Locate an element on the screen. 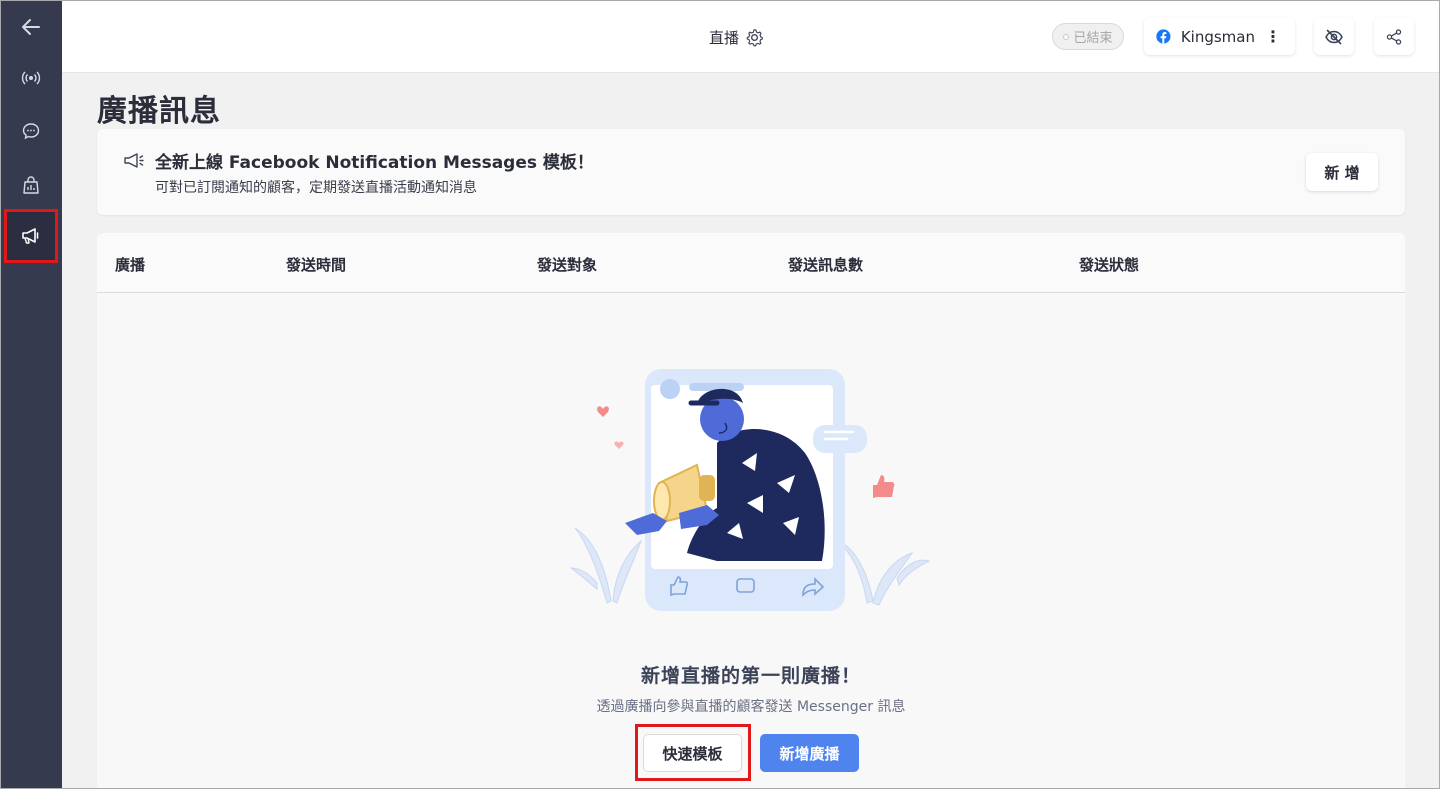  live-title: 直播 is located at coordinates (736, 37).